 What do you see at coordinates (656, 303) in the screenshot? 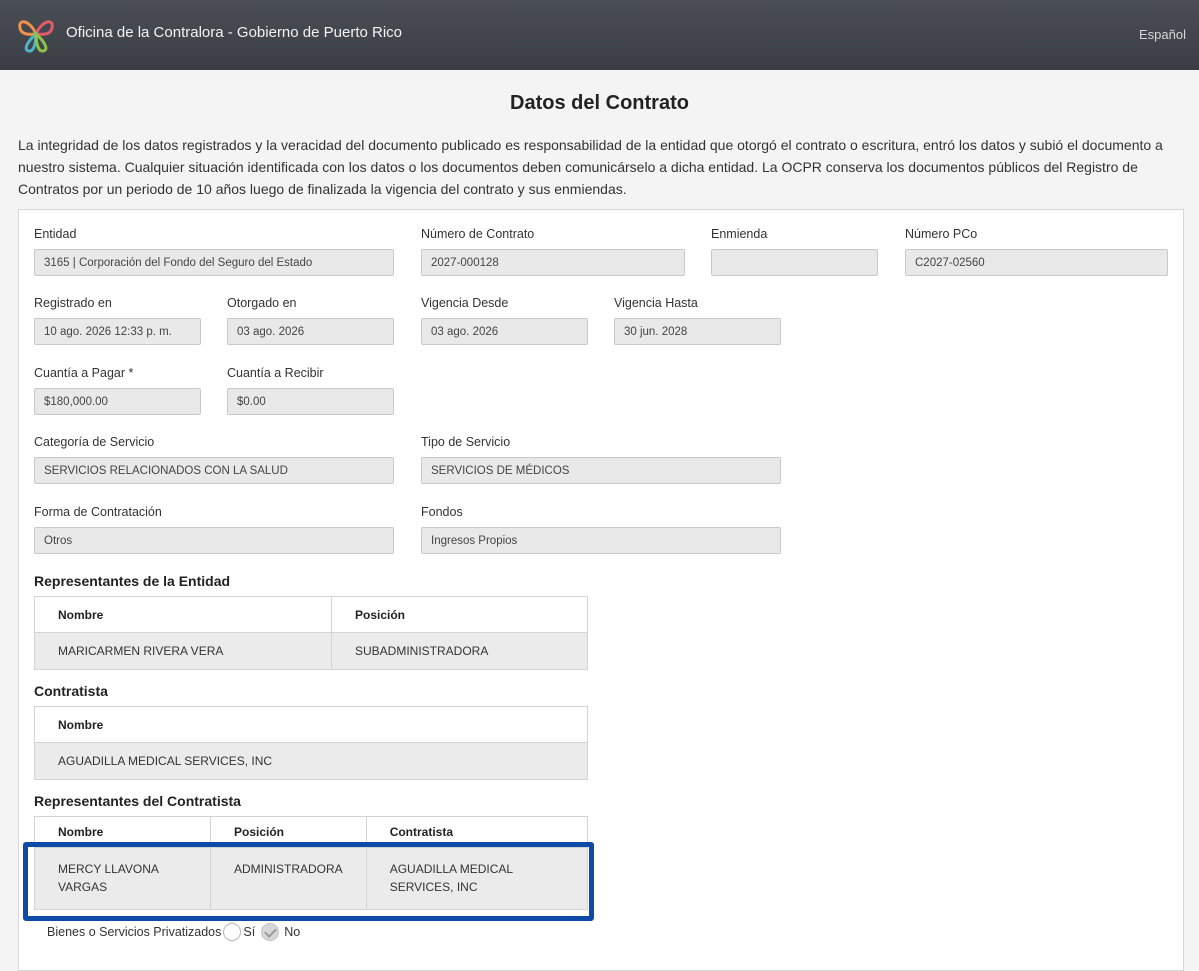
I see `vigencia-hasta-label: Vigencia Hasta` at bounding box center [656, 303].